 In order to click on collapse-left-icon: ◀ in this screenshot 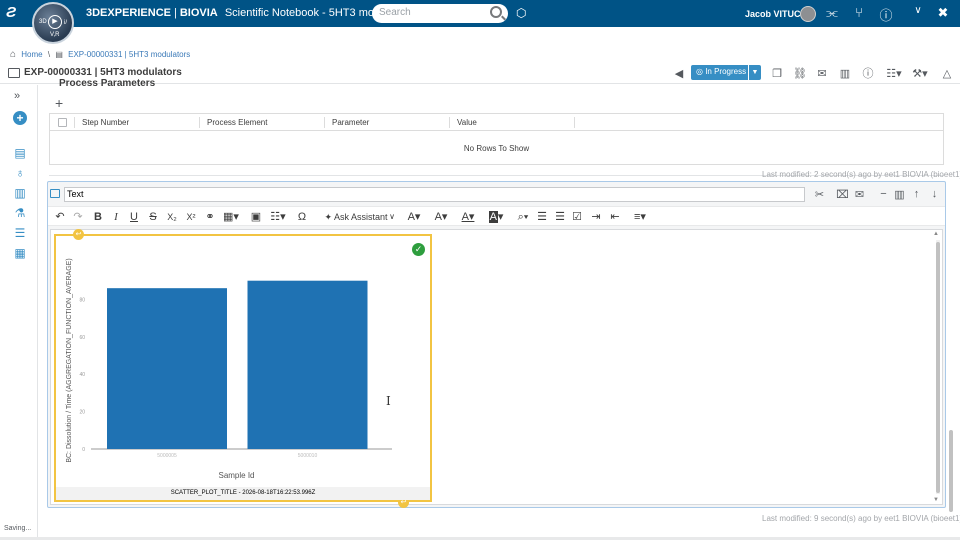, I will do `click(679, 74)`.